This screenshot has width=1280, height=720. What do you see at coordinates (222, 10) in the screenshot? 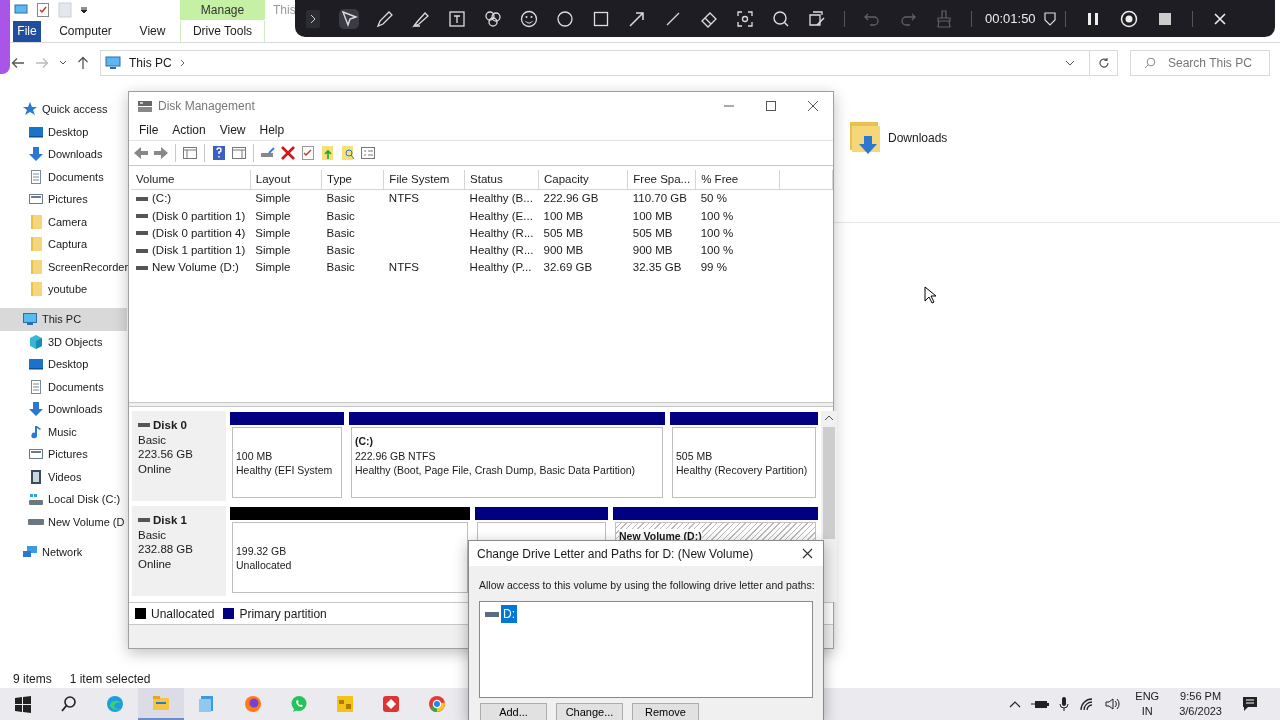
I see `tab-group-label: Manage` at bounding box center [222, 10].